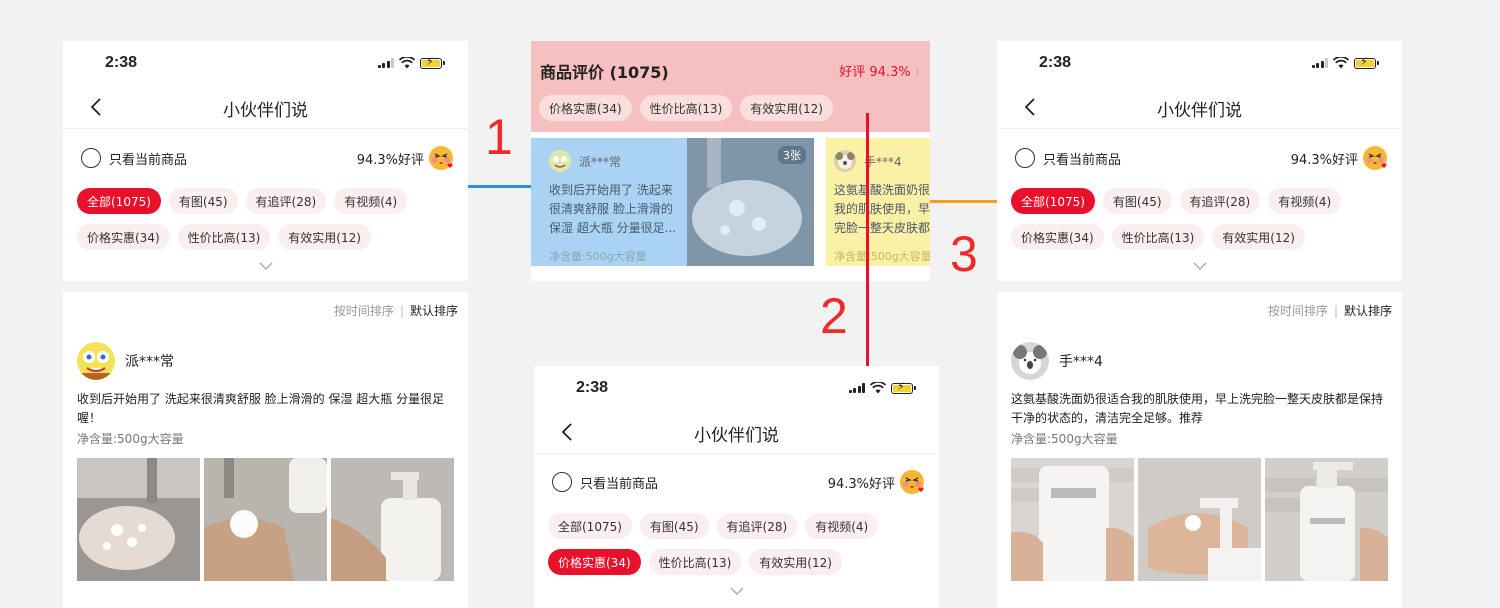 Image resolution: width=1500 pixels, height=608 pixels. I want to click on rating-summary: 94.3%好评, so click(405, 158).